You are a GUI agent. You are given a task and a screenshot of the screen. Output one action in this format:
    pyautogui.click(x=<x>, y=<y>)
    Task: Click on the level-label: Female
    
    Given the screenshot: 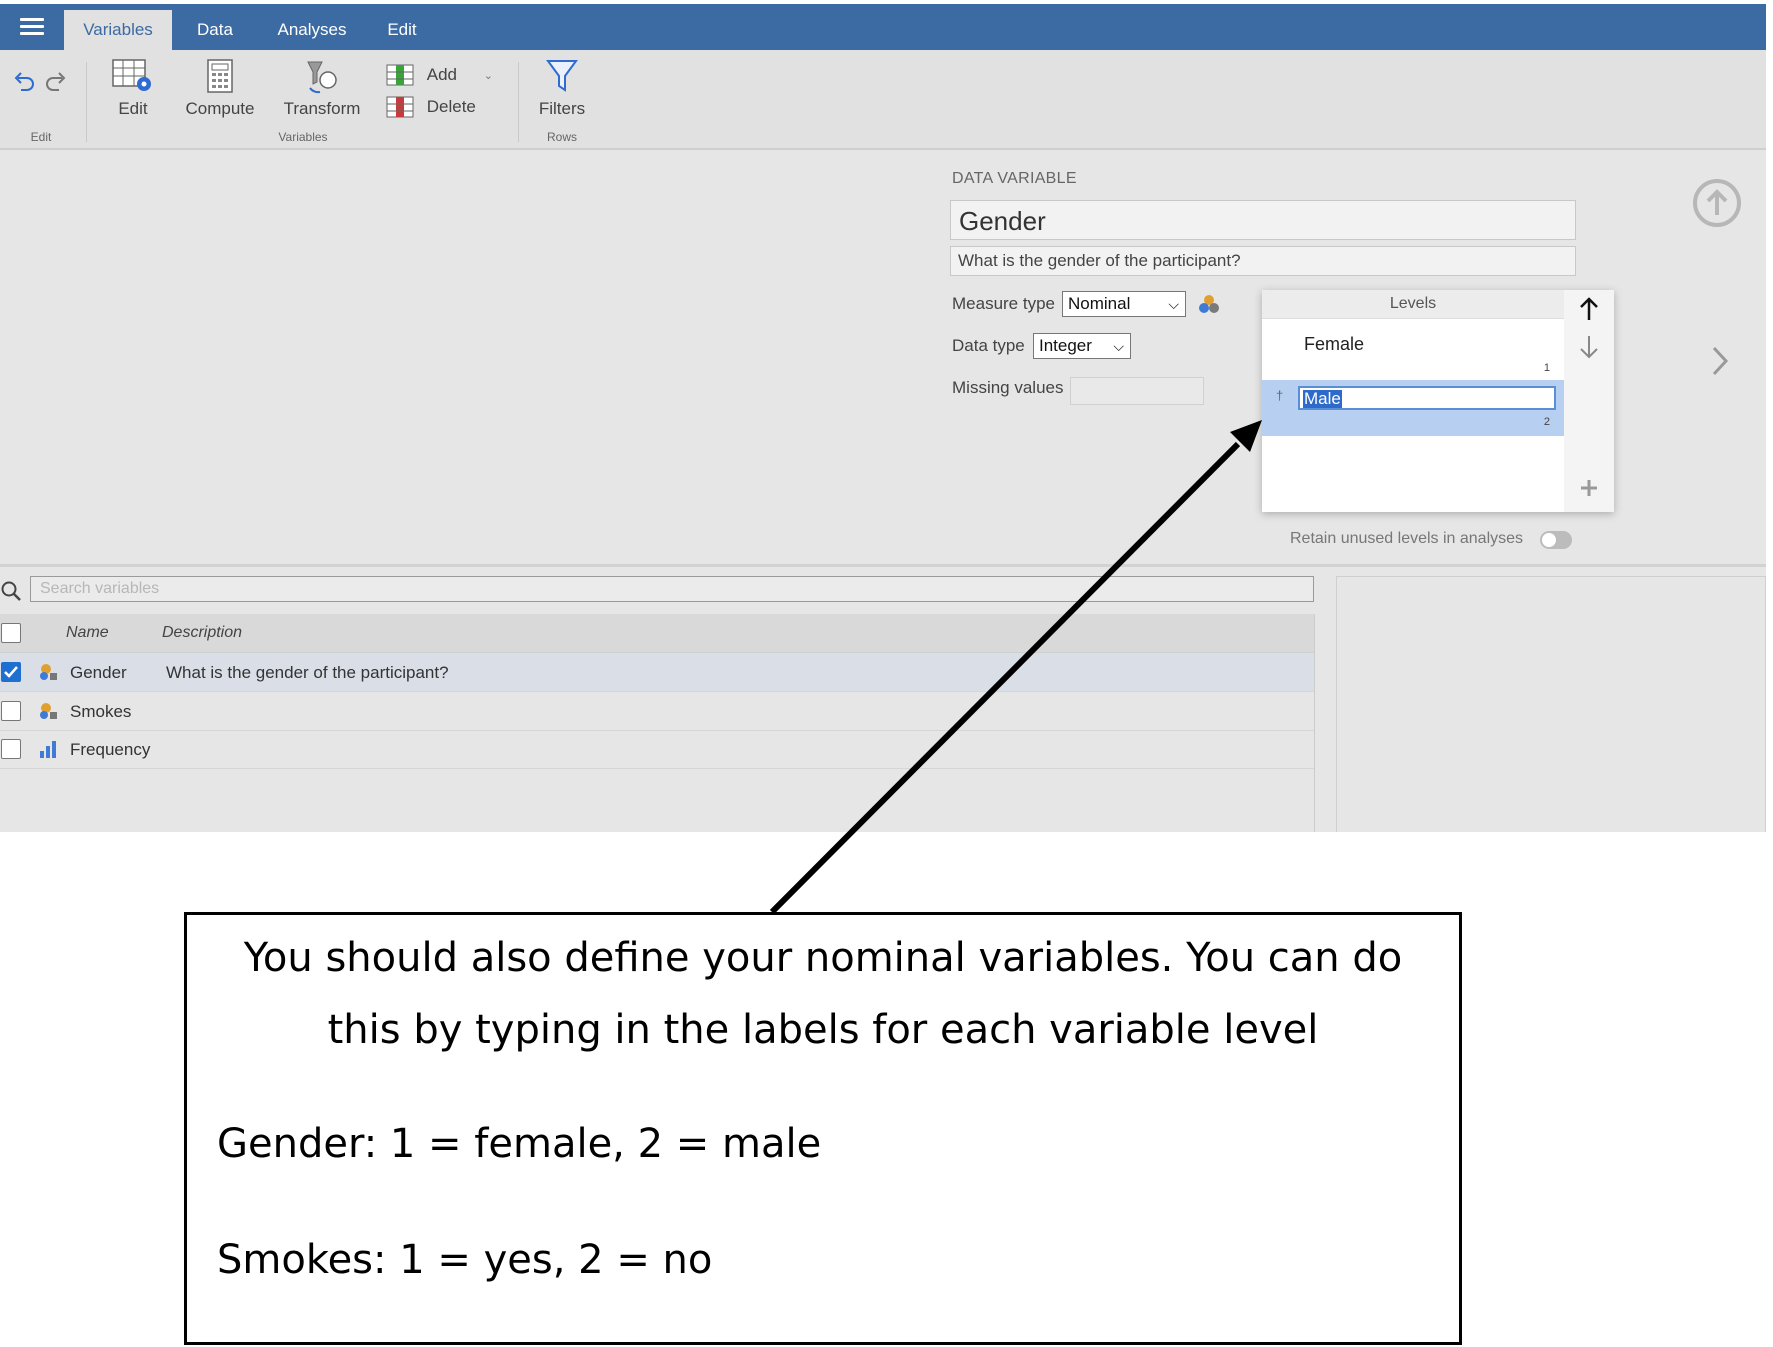 What is the action you would take?
    pyautogui.click(x=1334, y=344)
    